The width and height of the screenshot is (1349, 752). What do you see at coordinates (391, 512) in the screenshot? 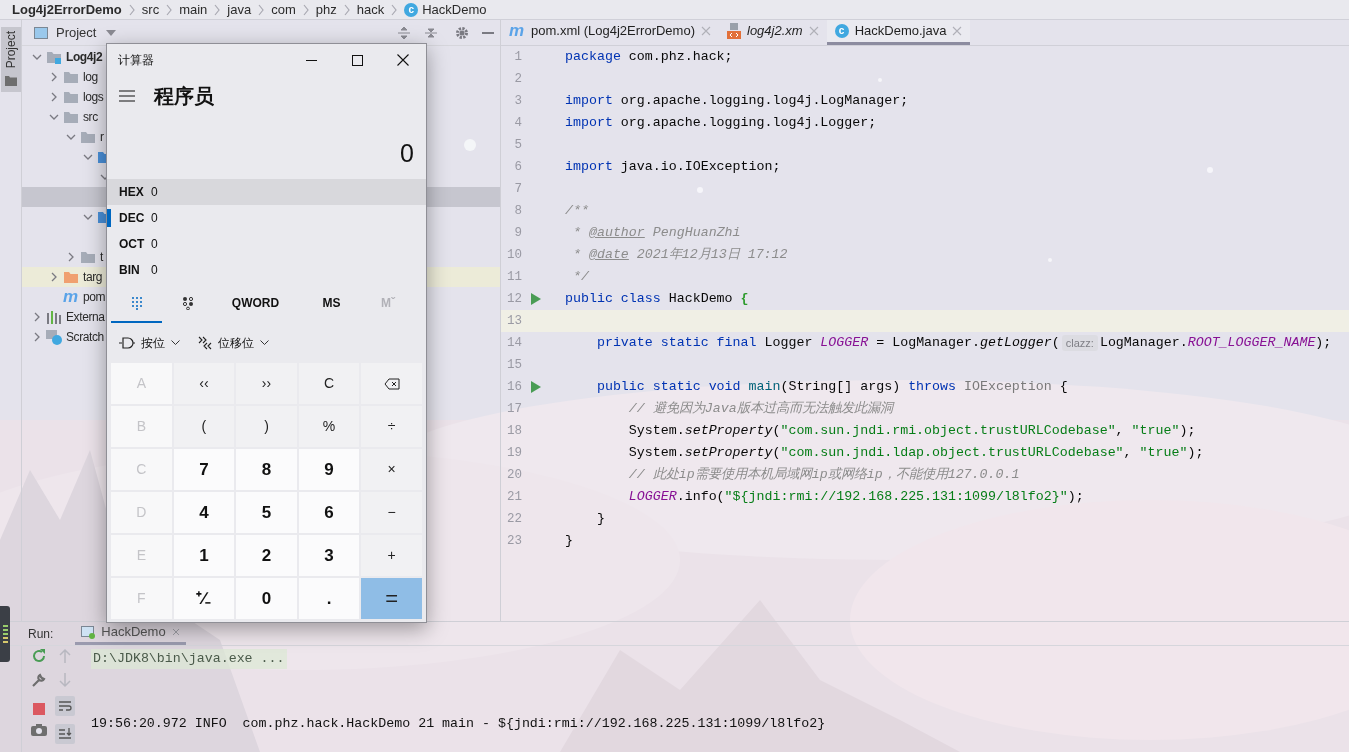
I see `operator-key: −` at bounding box center [391, 512].